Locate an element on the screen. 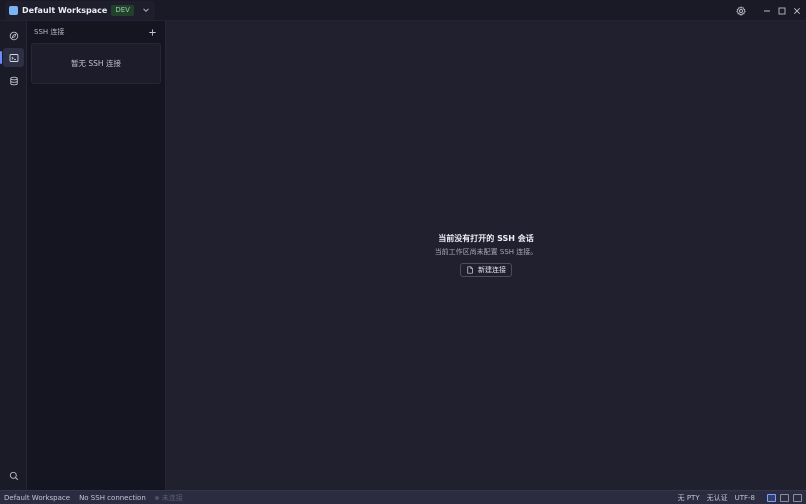 This screenshot has height=504, width=806. layout-right-panel-icon is located at coordinates (797, 497).